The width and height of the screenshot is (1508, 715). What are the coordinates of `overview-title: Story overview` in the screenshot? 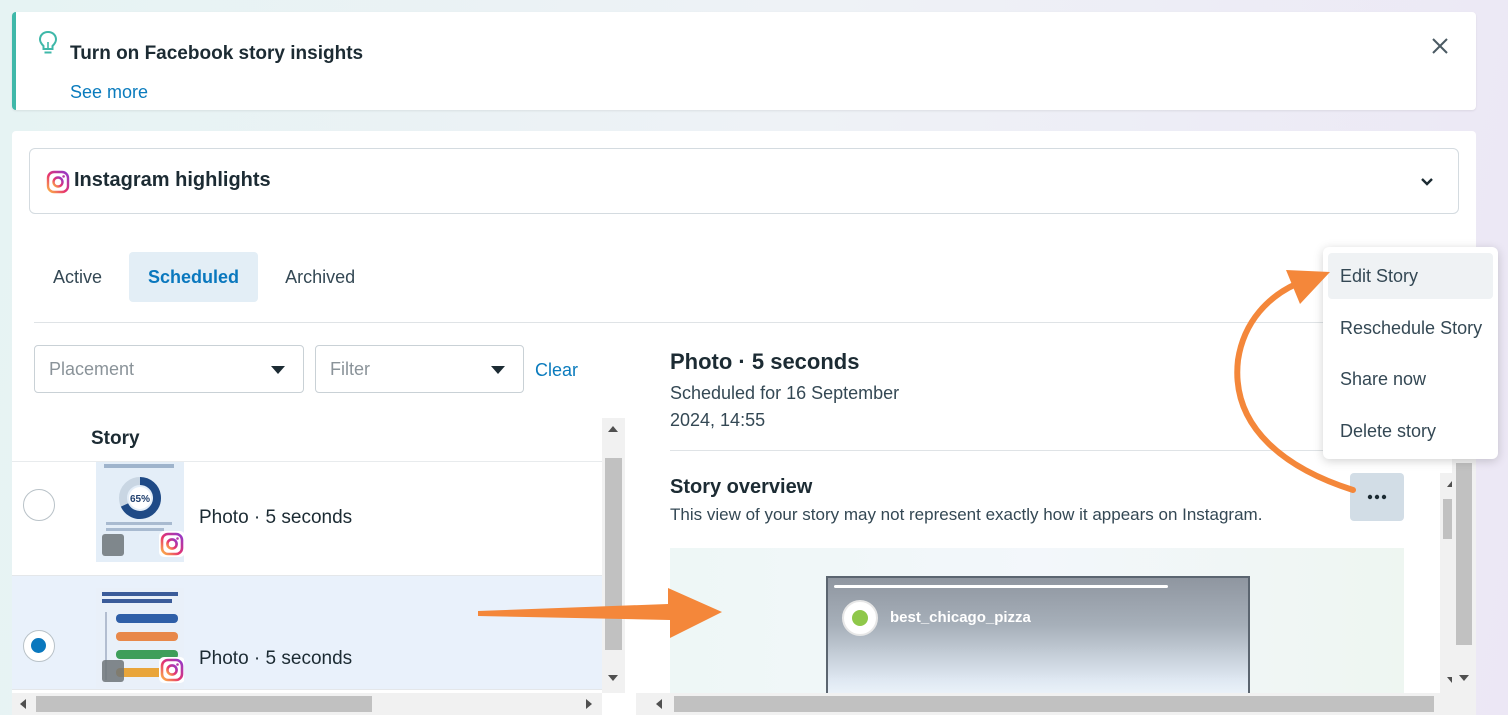 It's located at (741, 487).